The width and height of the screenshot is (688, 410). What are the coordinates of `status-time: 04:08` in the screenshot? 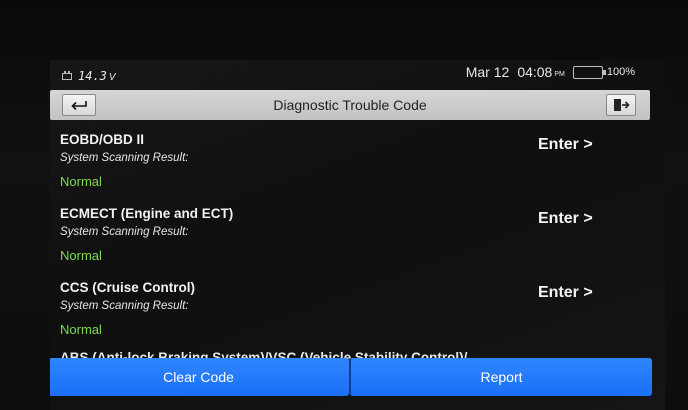 It's located at (535, 72).